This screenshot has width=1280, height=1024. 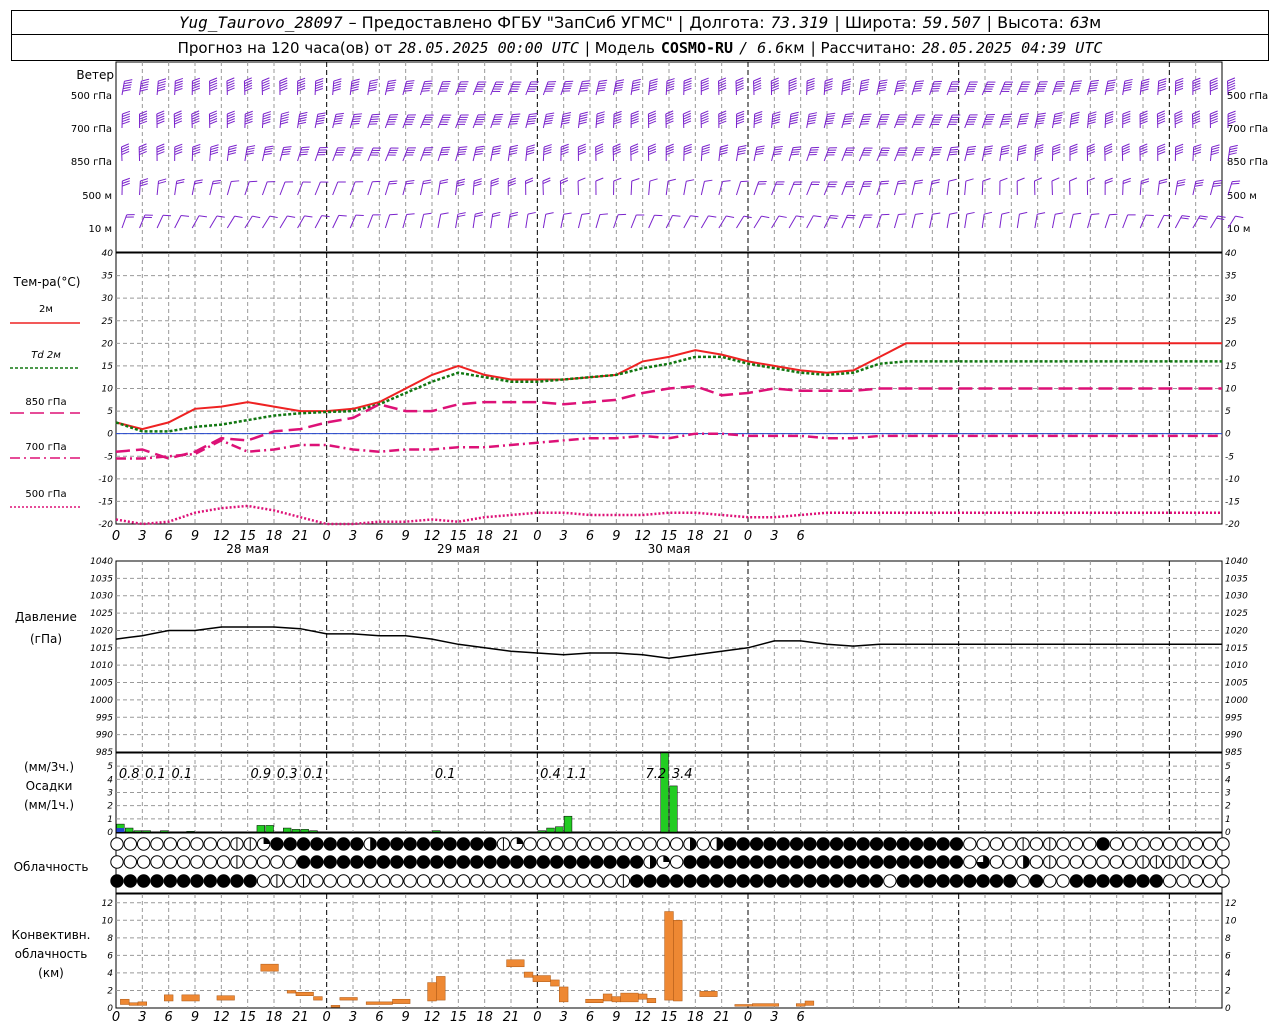 What do you see at coordinates (108, 921) in the screenshot?
I see `y-tick-left-conv: 10` at bounding box center [108, 921].